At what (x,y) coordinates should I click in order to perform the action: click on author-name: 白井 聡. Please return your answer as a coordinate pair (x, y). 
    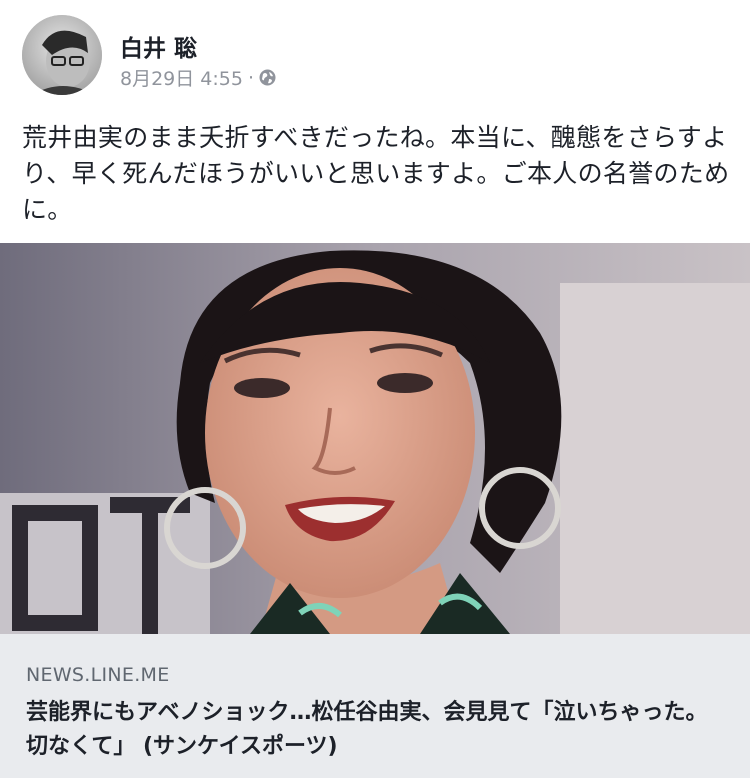
    Looking at the image, I should click on (158, 46).